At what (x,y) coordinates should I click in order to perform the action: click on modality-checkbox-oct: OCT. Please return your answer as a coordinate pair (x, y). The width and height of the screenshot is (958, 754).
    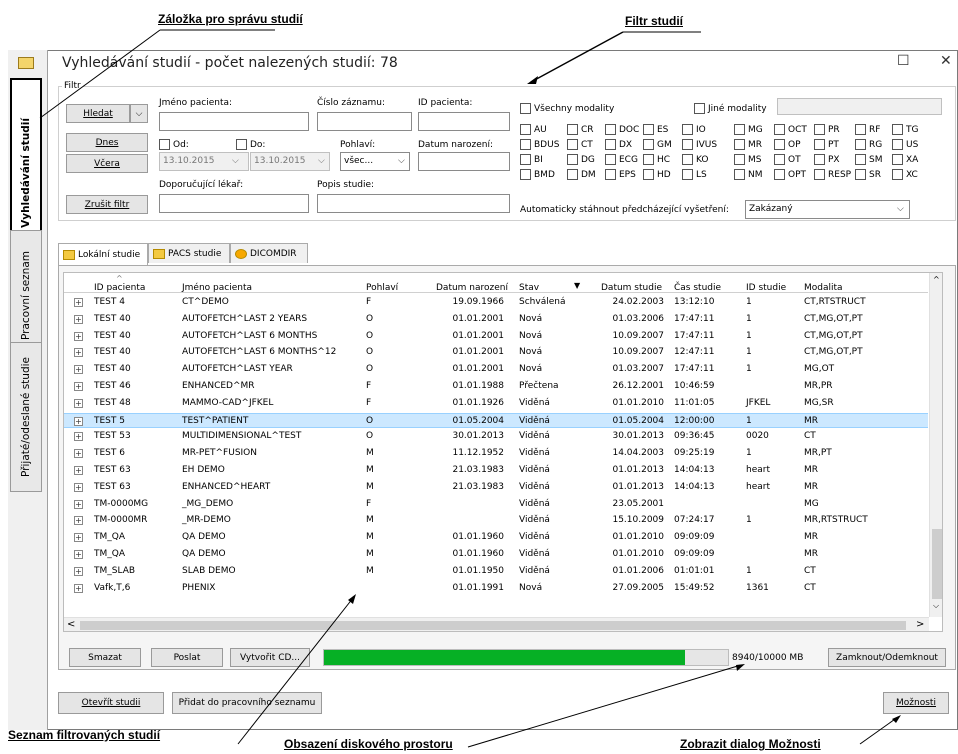
    Looking at the image, I should click on (790, 129).